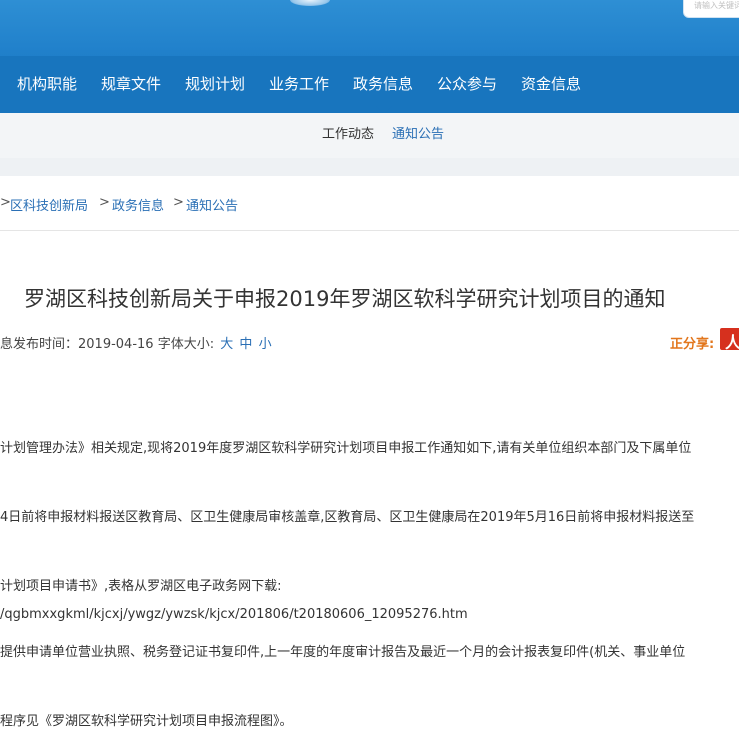 This screenshot has height=739, width=739. What do you see at coordinates (369, 203) in the screenshot?
I see `breadcrumb: > 区科技创新局 > 政务信息 > 通知公告` at bounding box center [369, 203].